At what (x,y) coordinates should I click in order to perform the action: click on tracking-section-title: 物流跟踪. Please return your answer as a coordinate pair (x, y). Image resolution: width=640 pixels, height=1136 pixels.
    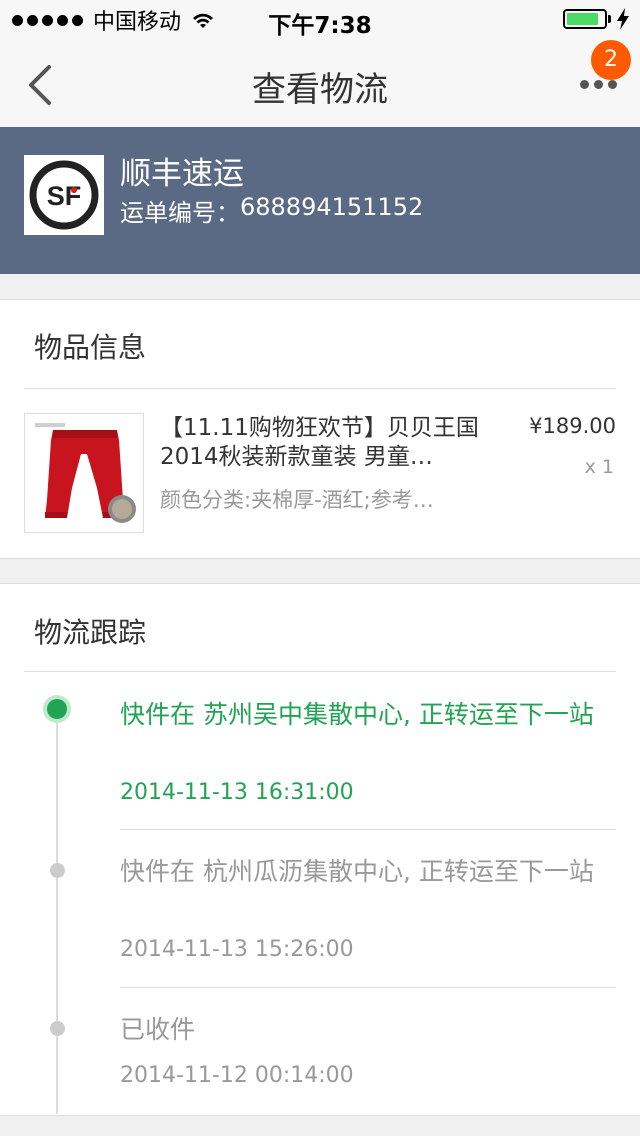
    Looking at the image, I should click on (90, 632).